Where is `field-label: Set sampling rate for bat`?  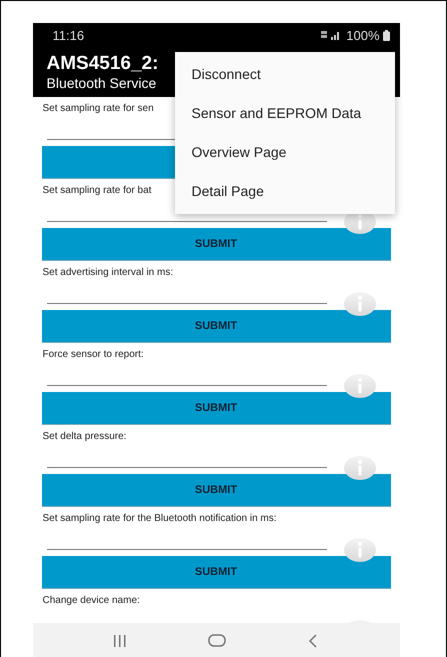 field-label: Set sampling rate for bat is located at coordinates (97, 190).